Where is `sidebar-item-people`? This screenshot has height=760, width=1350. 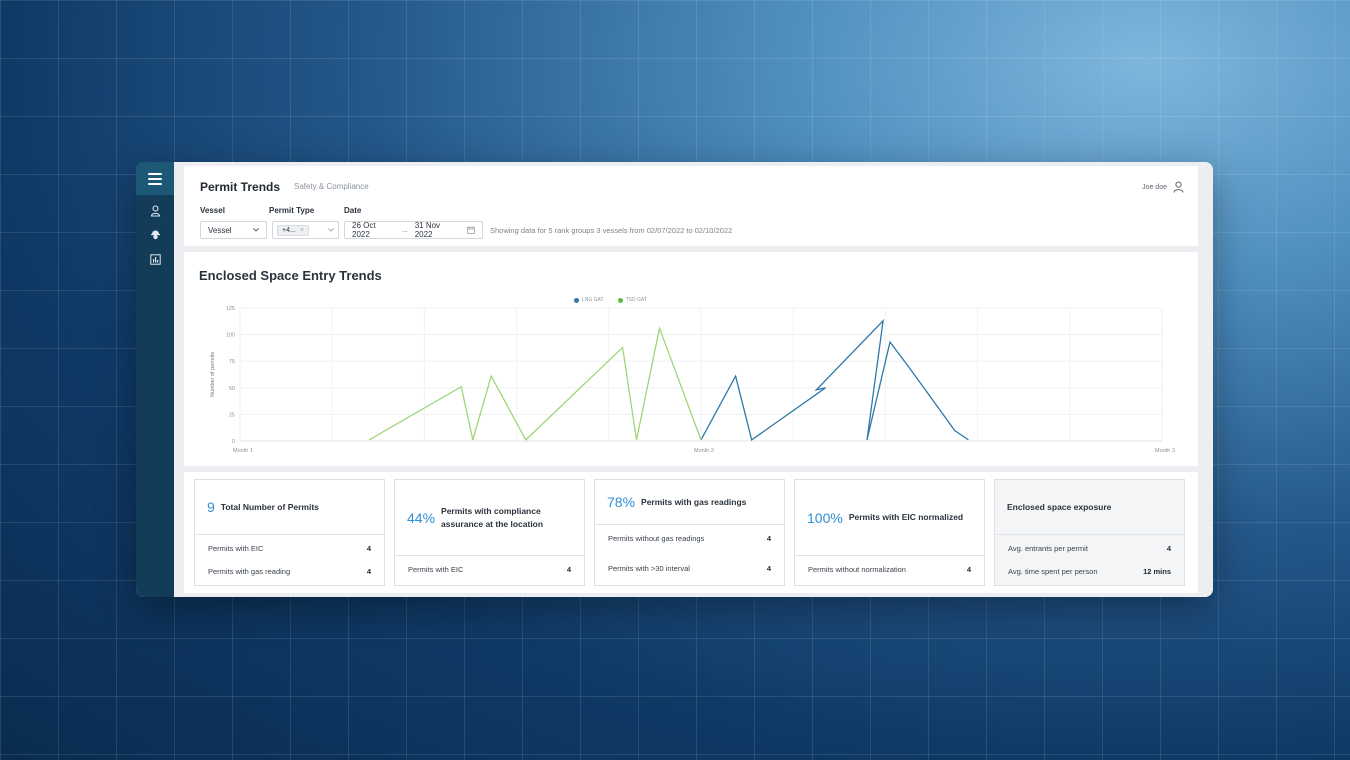
sidebar-item-people is located at coordinates (155, 211).